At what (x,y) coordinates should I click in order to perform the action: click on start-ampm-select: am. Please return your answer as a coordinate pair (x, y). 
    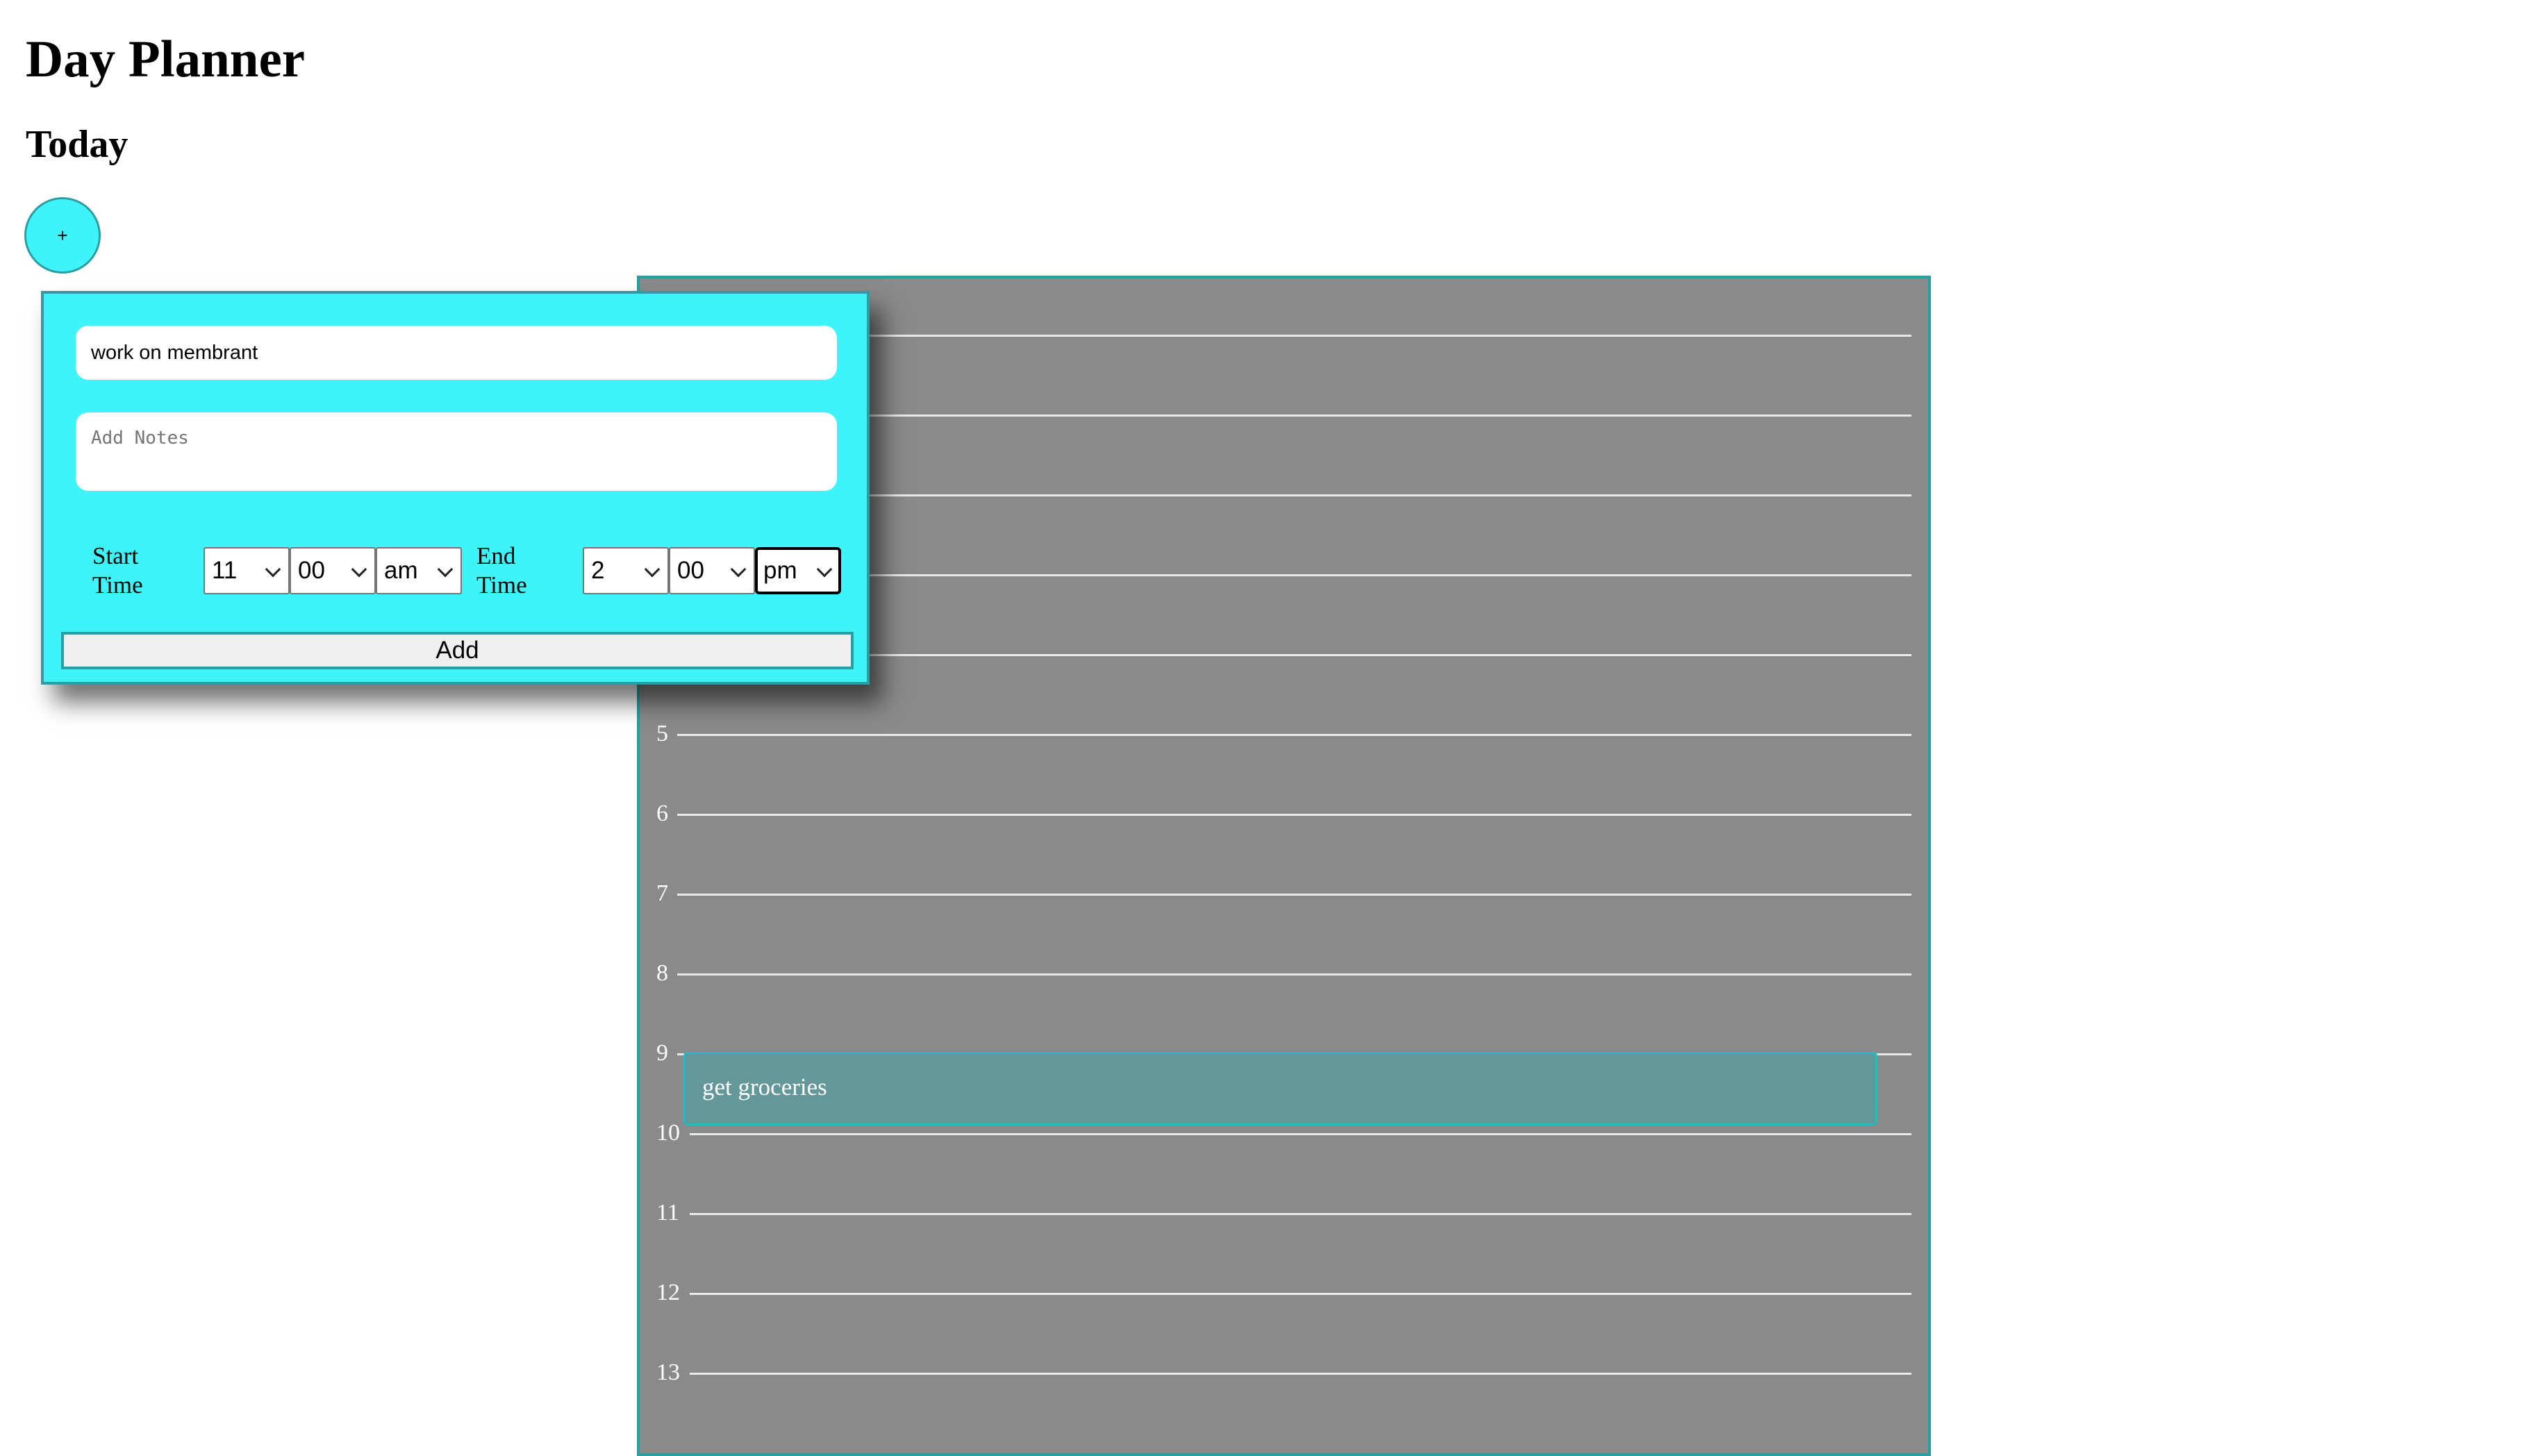
    Looking at the image, I should click on (419, 570).